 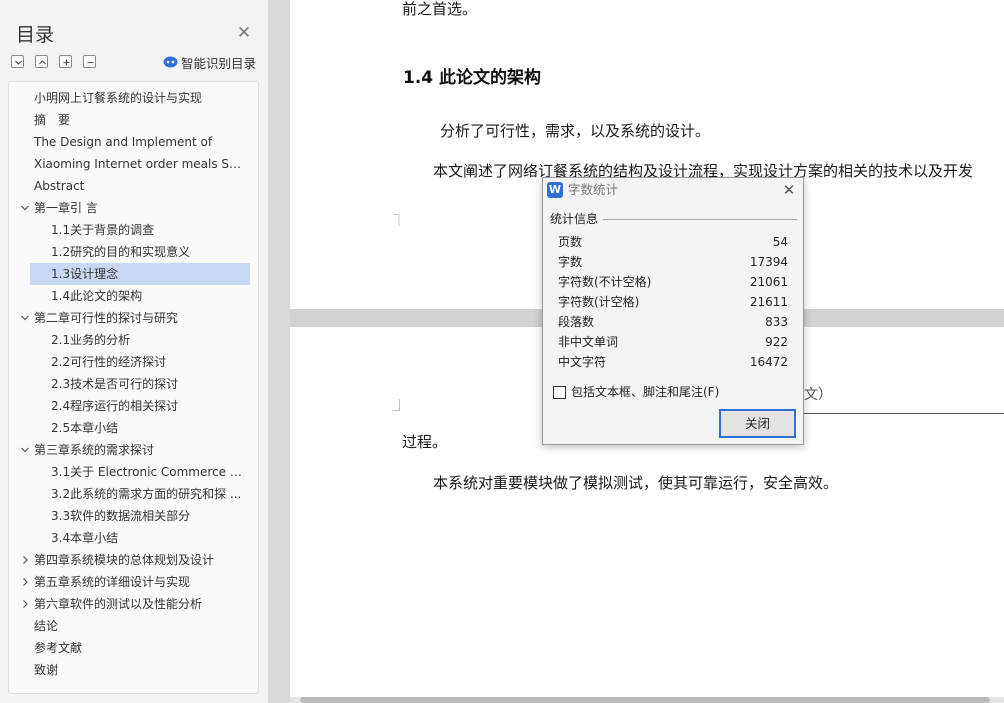 I want to click on toc-item: 2.5本章小结, so click(x=153, y=428).